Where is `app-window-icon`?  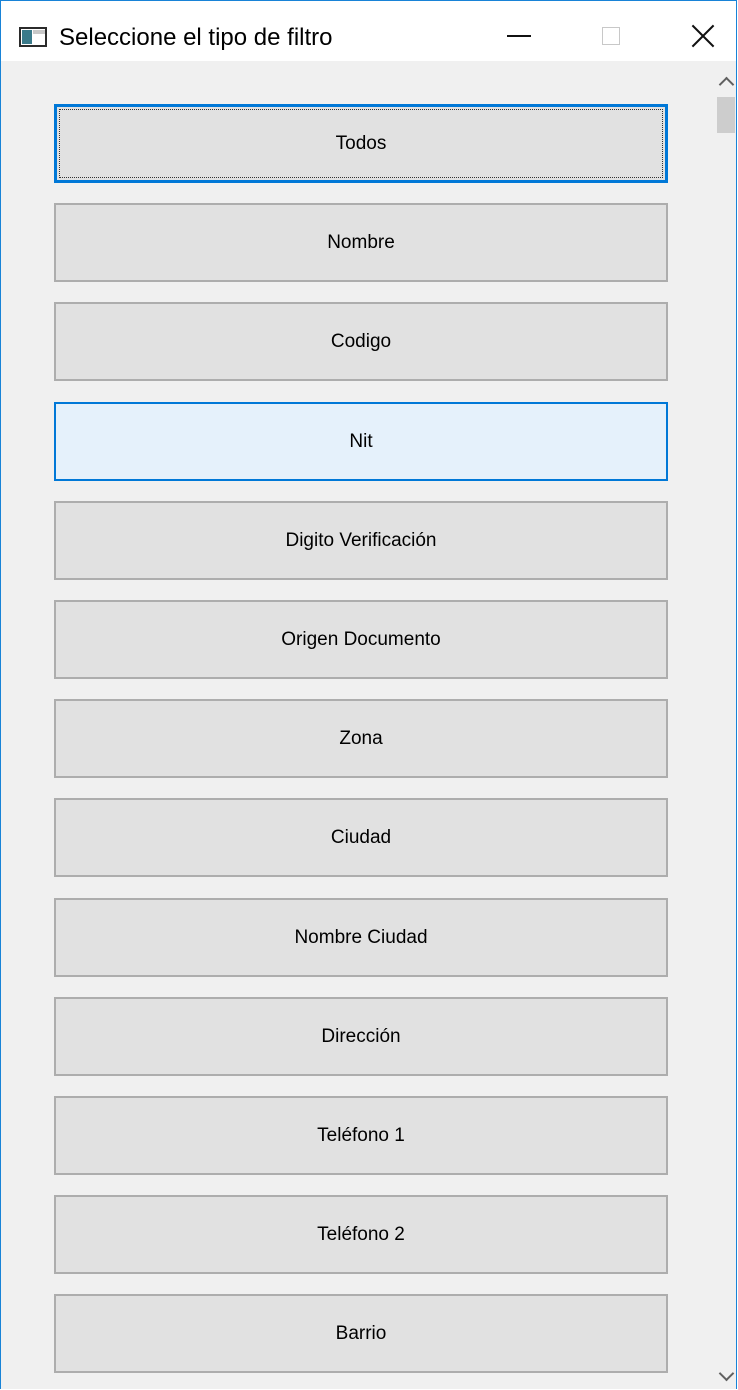 app-window-icon is located at coordinates (33, 37).